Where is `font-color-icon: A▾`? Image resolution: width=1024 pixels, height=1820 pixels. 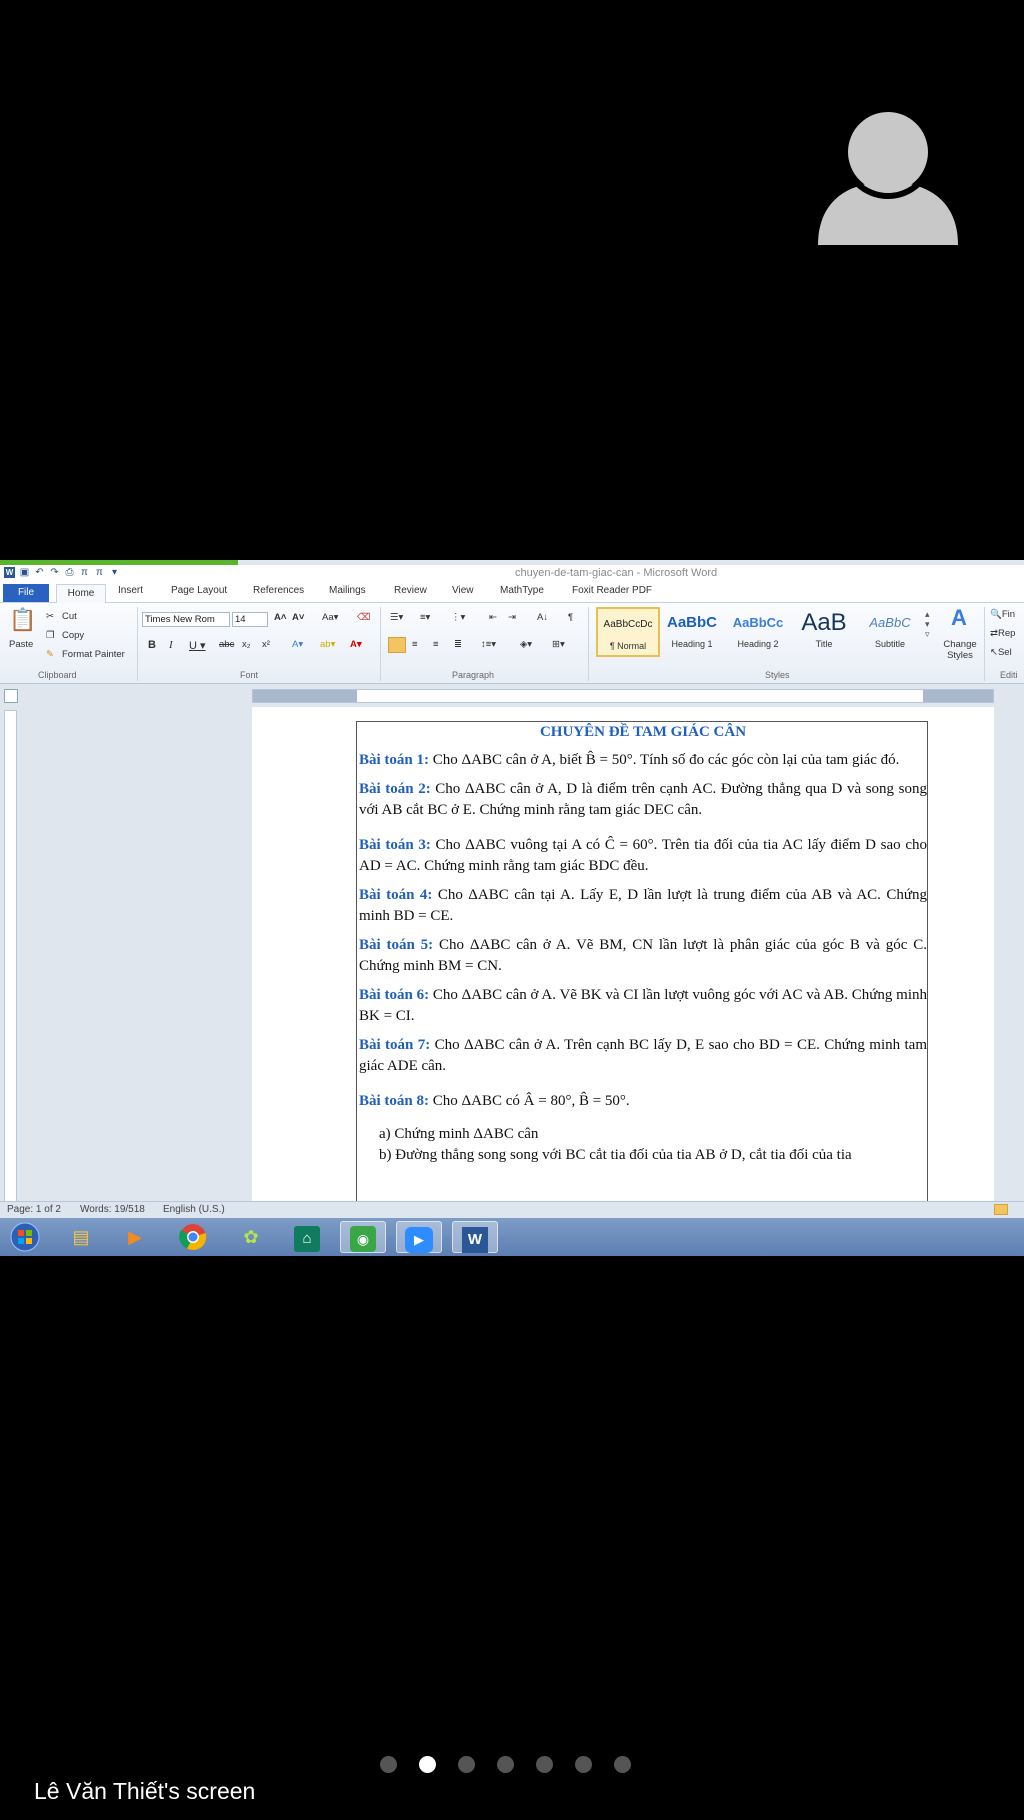
font-color-icon: A▾ is located at coordinates (356, 644).